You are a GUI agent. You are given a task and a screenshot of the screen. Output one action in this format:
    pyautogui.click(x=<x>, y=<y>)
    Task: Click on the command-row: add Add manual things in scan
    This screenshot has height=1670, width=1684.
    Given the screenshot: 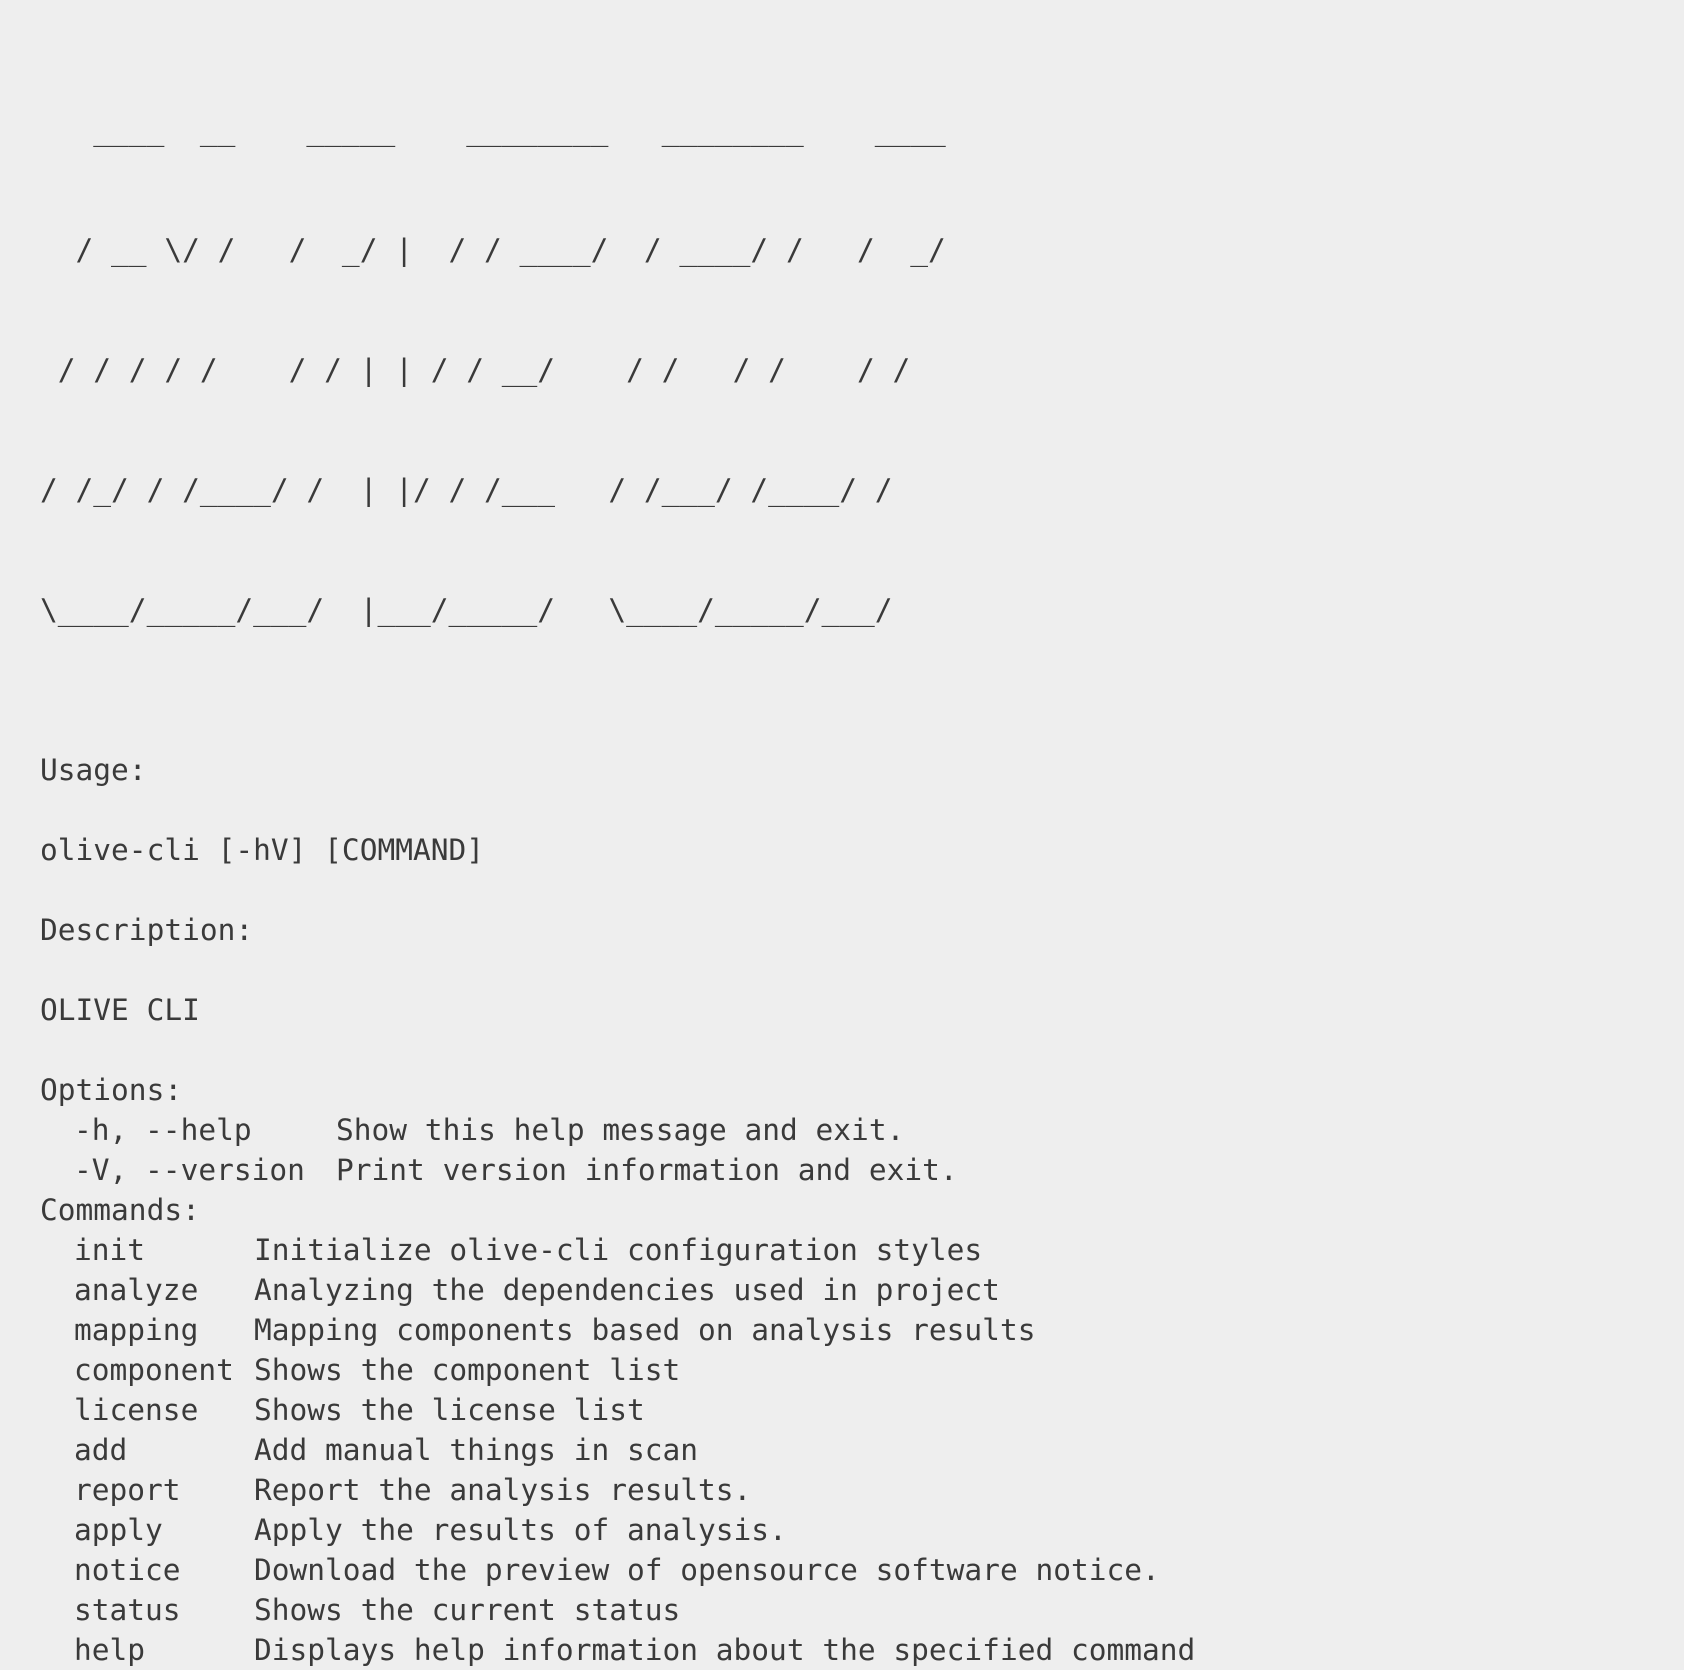 What is the action you would take?
    pyautogui.click(x=862, y=1450)
    